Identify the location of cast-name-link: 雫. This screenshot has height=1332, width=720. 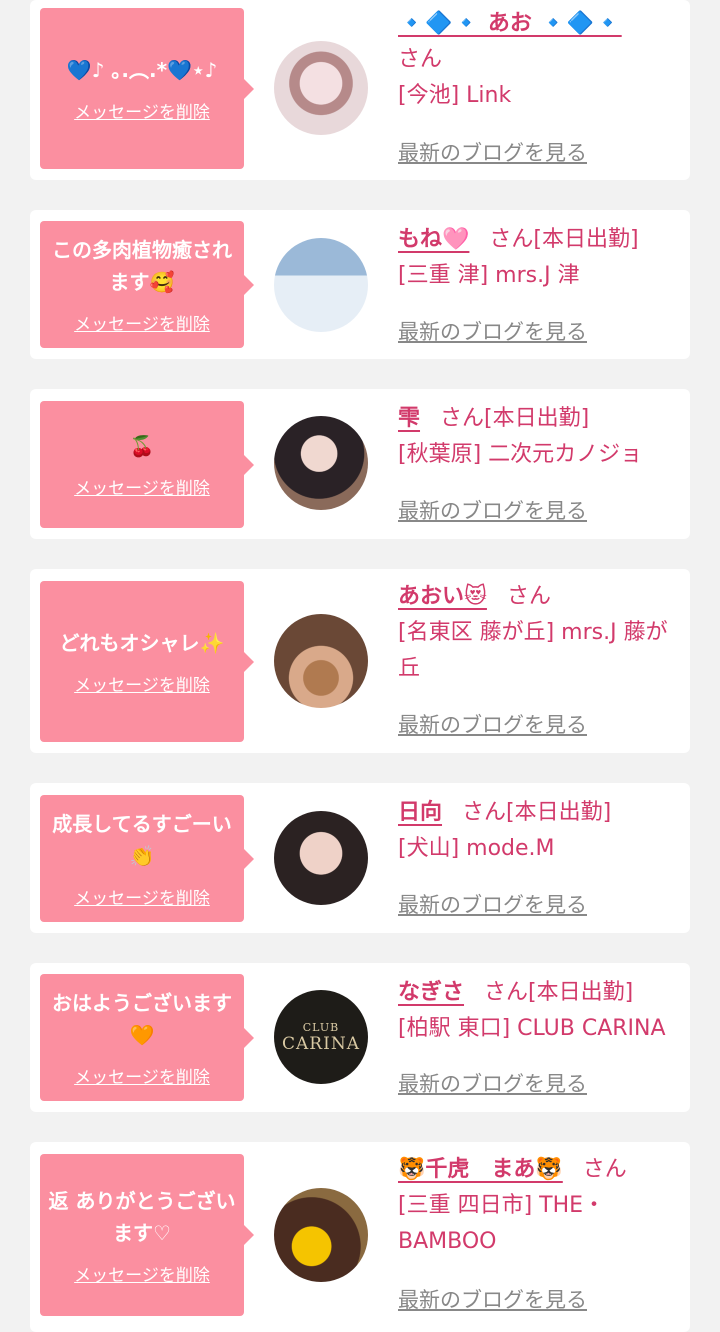
(409, 418).